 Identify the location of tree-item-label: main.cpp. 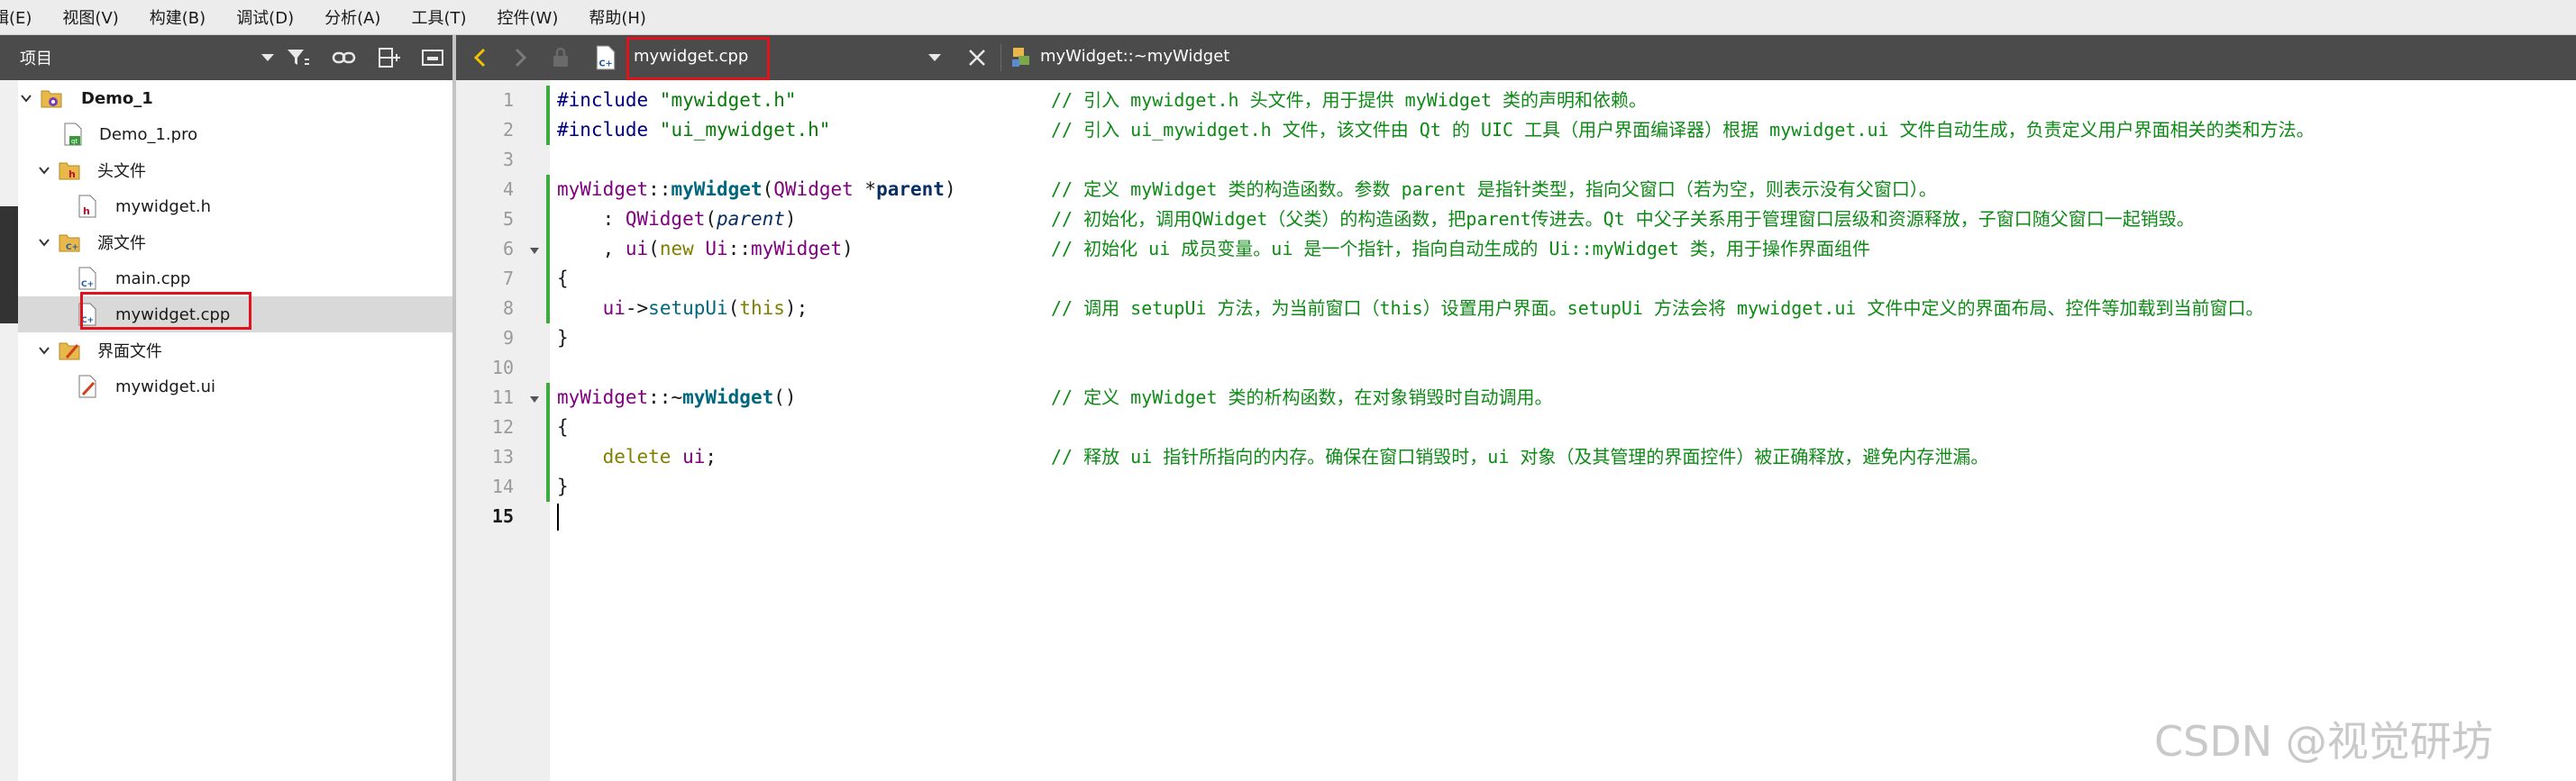
(153, 278).